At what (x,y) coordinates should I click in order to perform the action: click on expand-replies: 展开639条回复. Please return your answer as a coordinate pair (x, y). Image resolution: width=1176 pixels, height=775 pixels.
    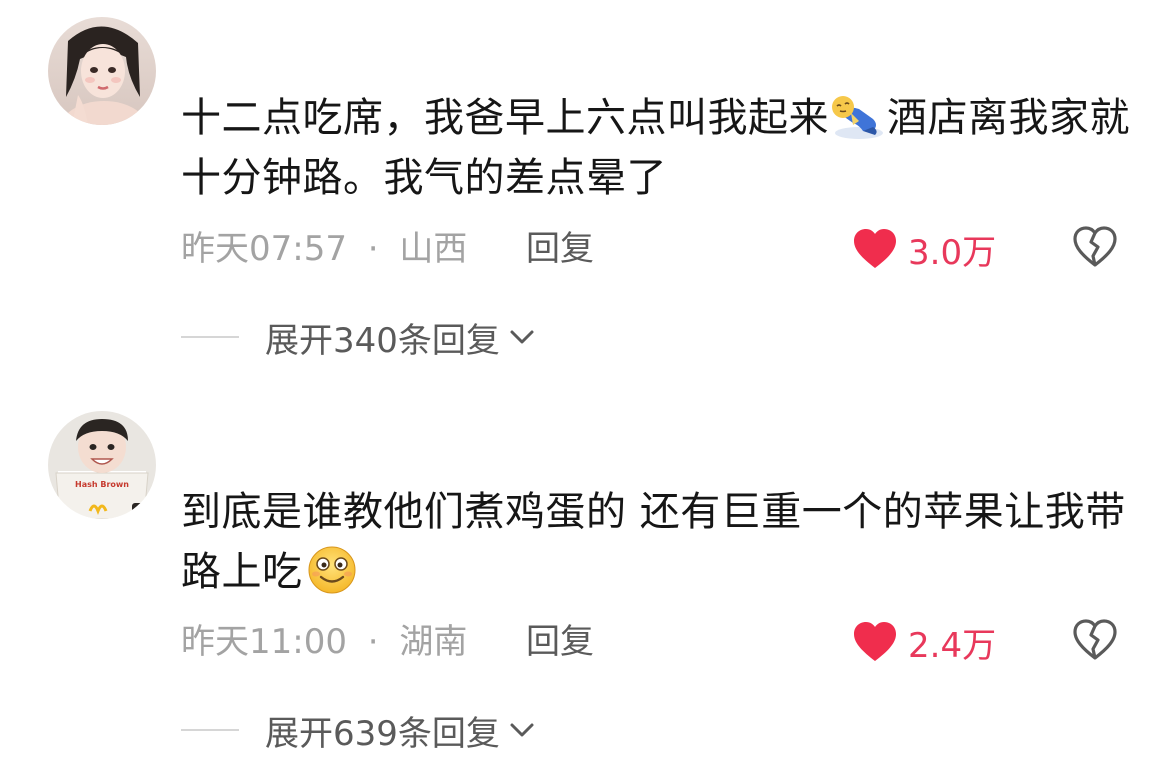
    Looking at the image, I should click on (358, 730).